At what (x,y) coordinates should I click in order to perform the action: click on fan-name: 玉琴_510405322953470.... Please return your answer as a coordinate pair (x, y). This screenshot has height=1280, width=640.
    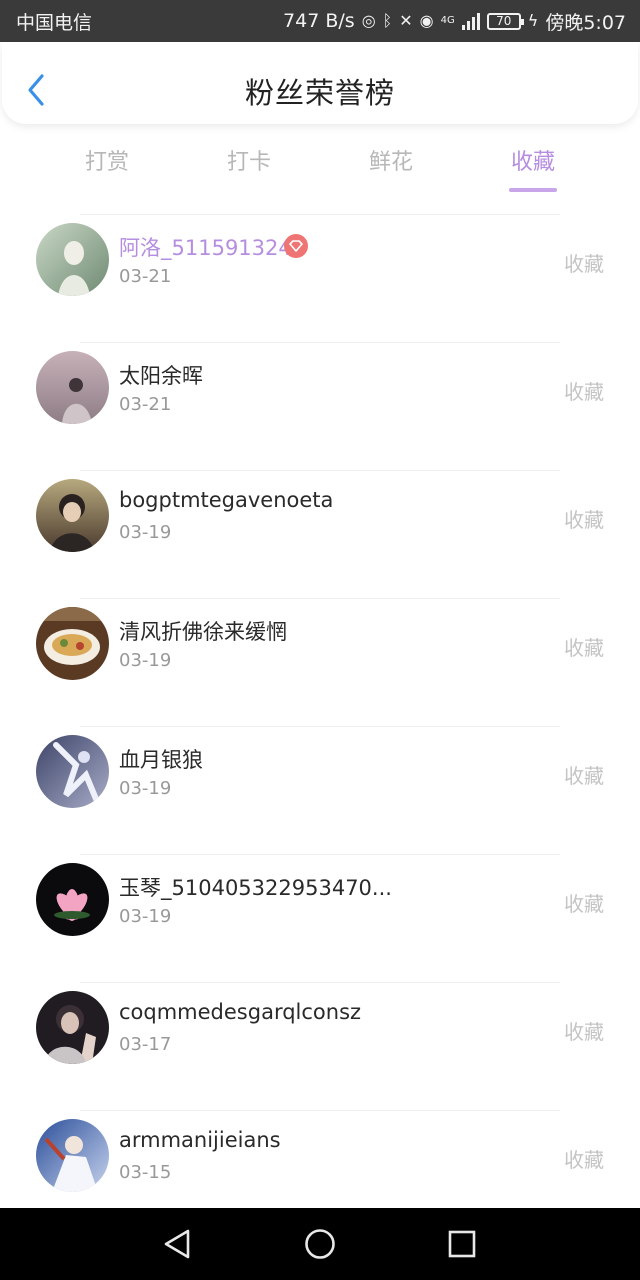
    Looking at the image, I should click on (255, 888).